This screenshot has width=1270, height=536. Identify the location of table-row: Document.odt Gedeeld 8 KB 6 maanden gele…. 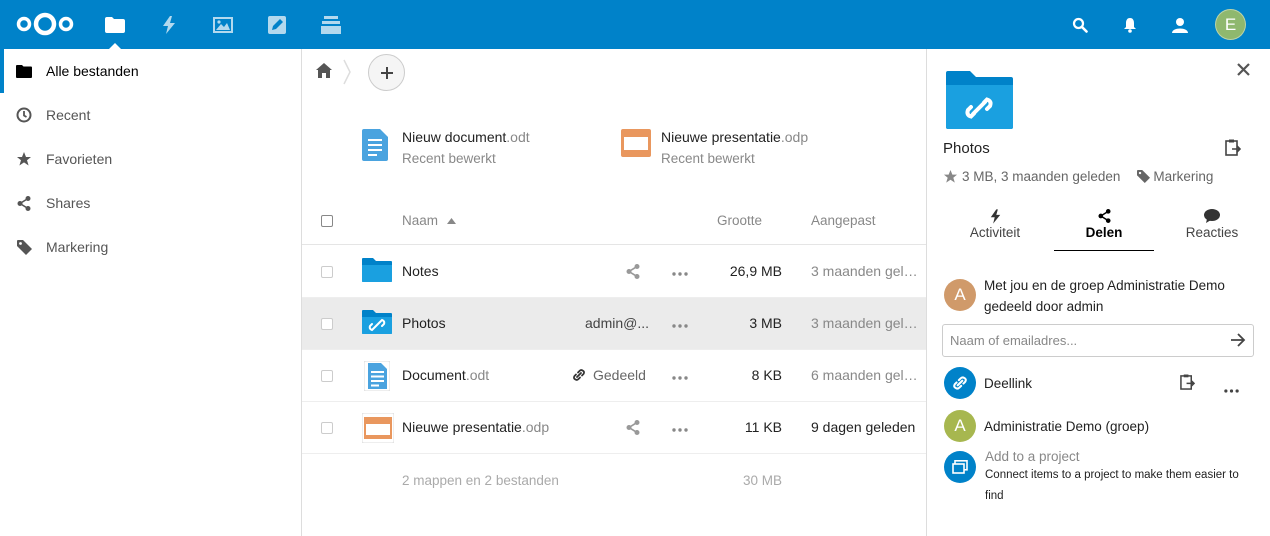
(614, 376).